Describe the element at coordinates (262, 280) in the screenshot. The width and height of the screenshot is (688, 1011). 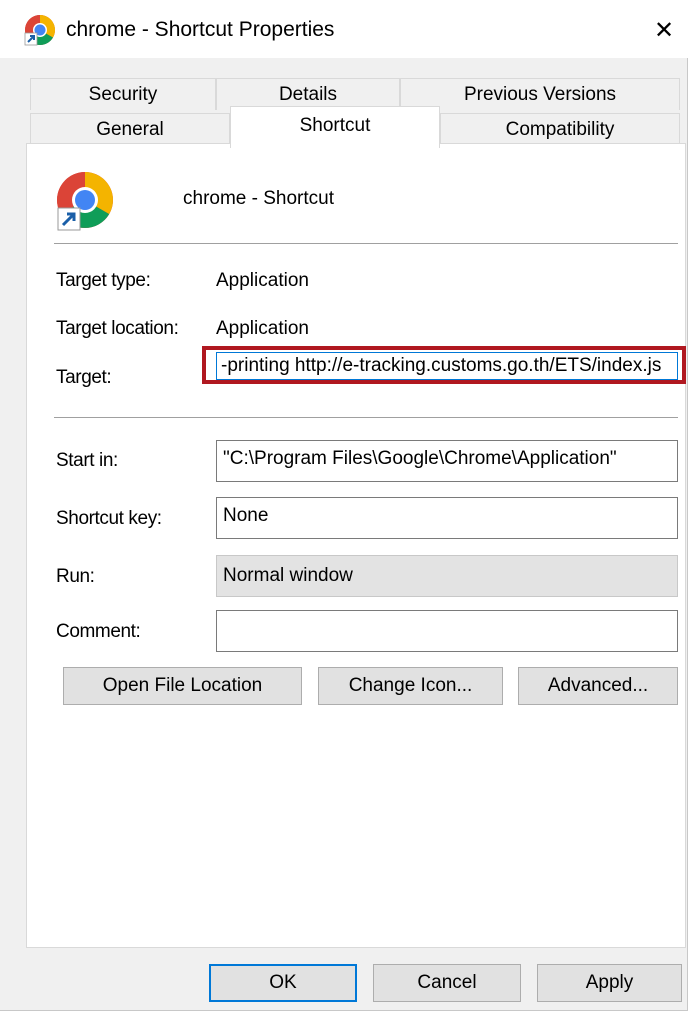
I see `target-type-value: Application` at that location.